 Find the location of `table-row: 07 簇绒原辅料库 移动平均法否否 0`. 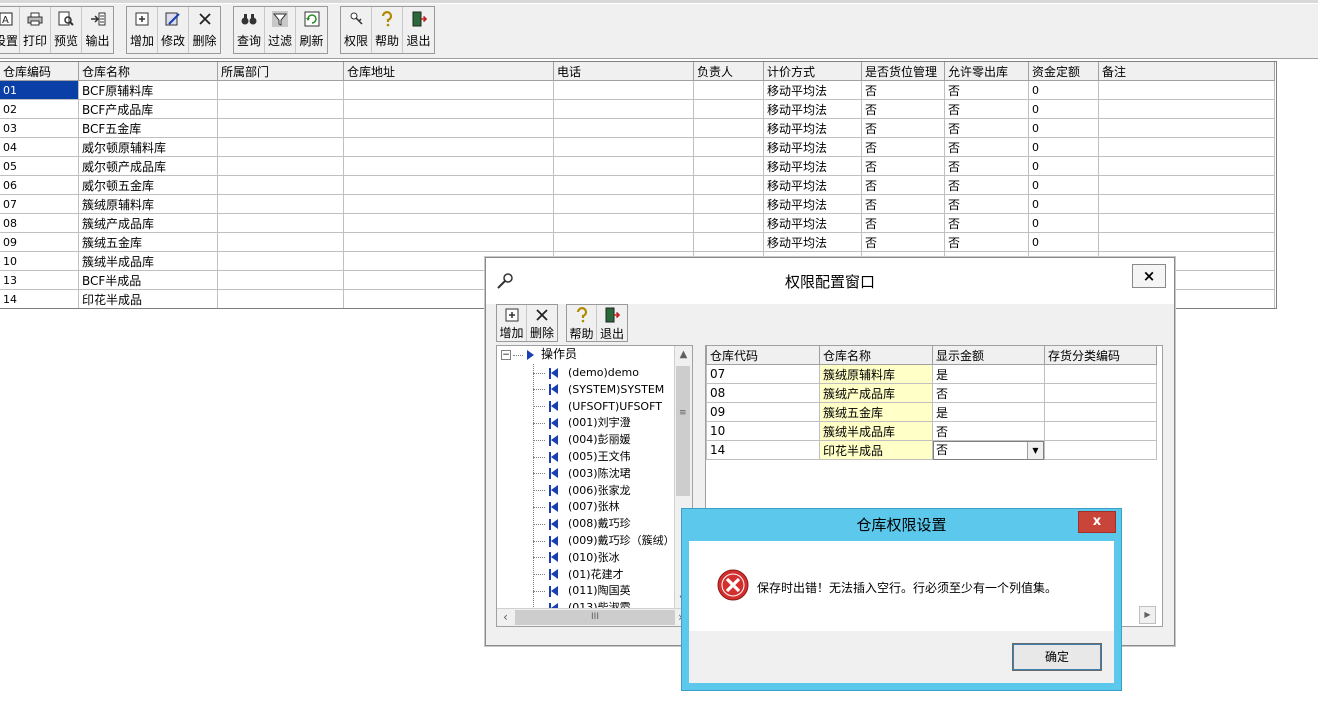

table-row: 07 簇绒原辅料库 移动平均法否否 0 is located at coordinates (637, 204).